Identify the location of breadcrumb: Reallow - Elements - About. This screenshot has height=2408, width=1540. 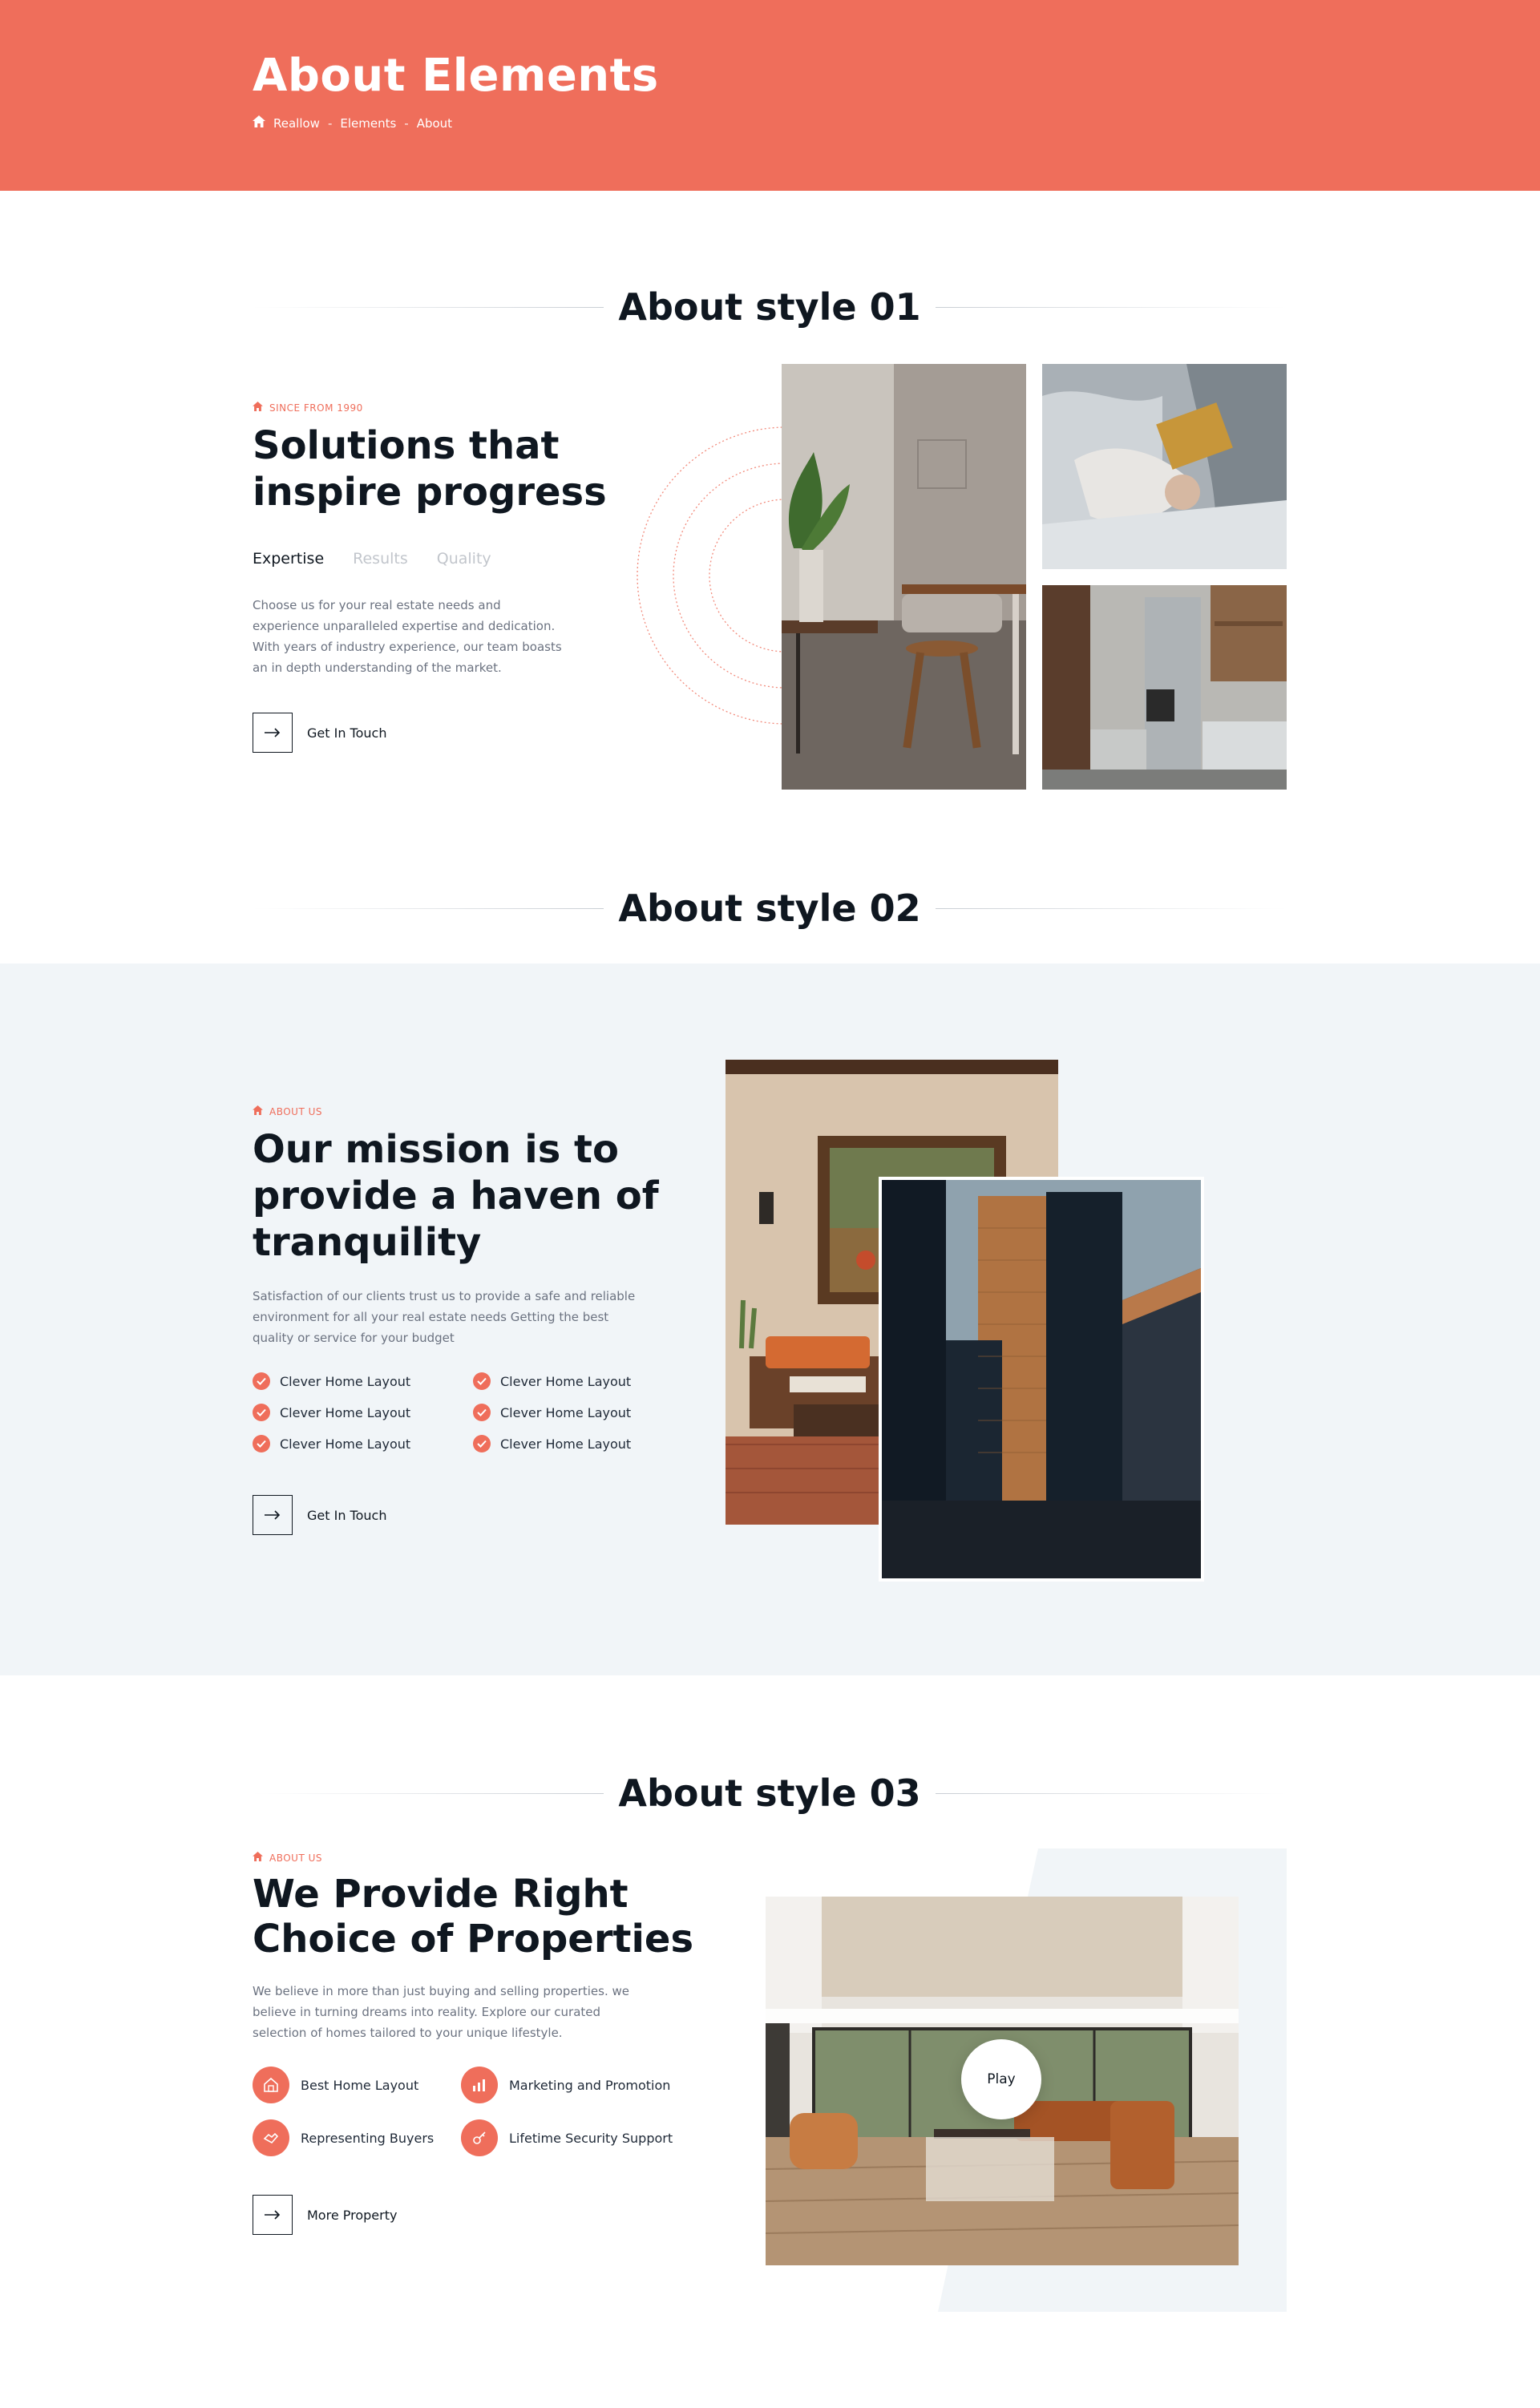
(353, 123).